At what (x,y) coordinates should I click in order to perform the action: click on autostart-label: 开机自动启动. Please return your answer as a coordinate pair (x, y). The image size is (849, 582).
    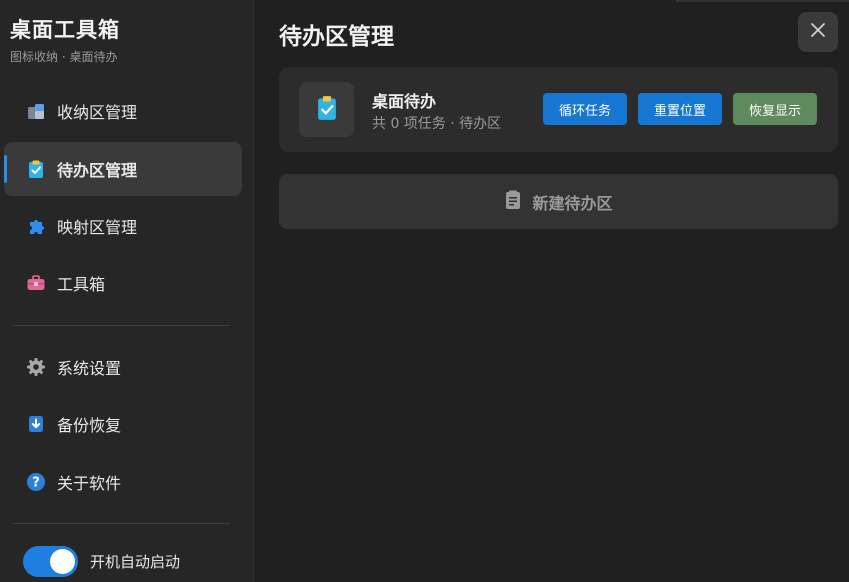
    Looking at the image, I should click on (135, 562).